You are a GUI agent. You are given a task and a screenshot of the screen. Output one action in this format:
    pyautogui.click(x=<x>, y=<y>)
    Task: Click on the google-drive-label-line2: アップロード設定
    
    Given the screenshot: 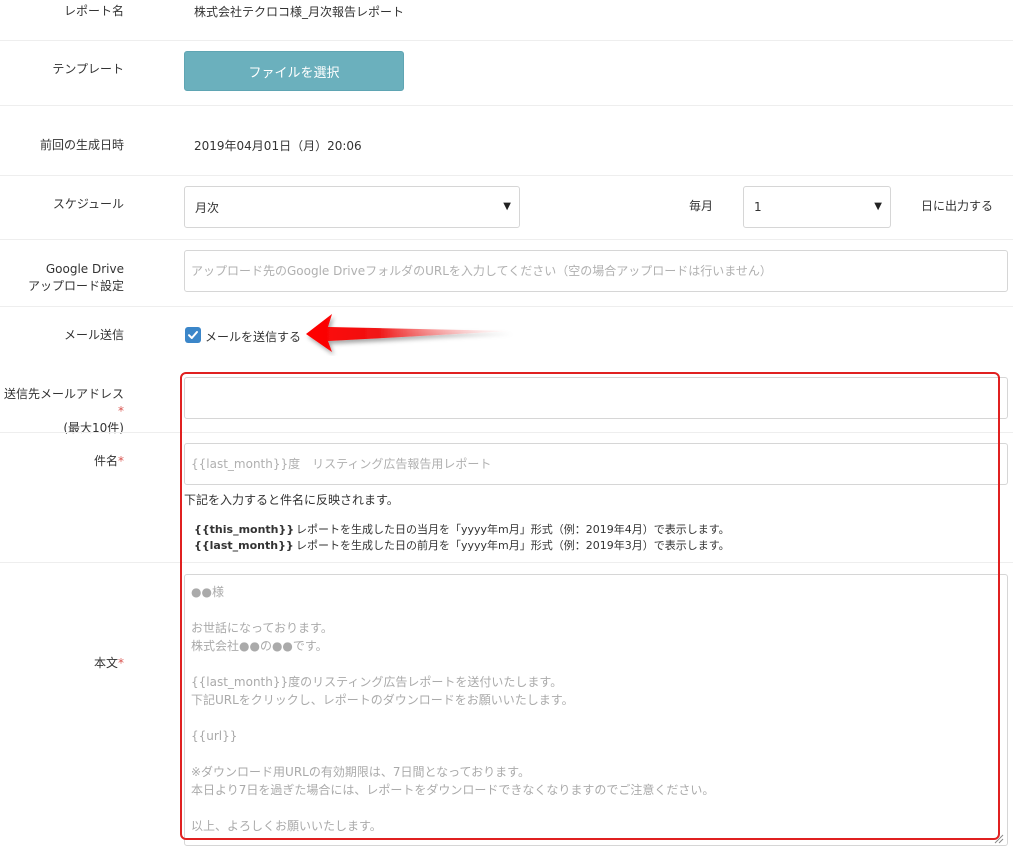 What is the action you would take?
    pyautogui.click(x=75, y=286)
    